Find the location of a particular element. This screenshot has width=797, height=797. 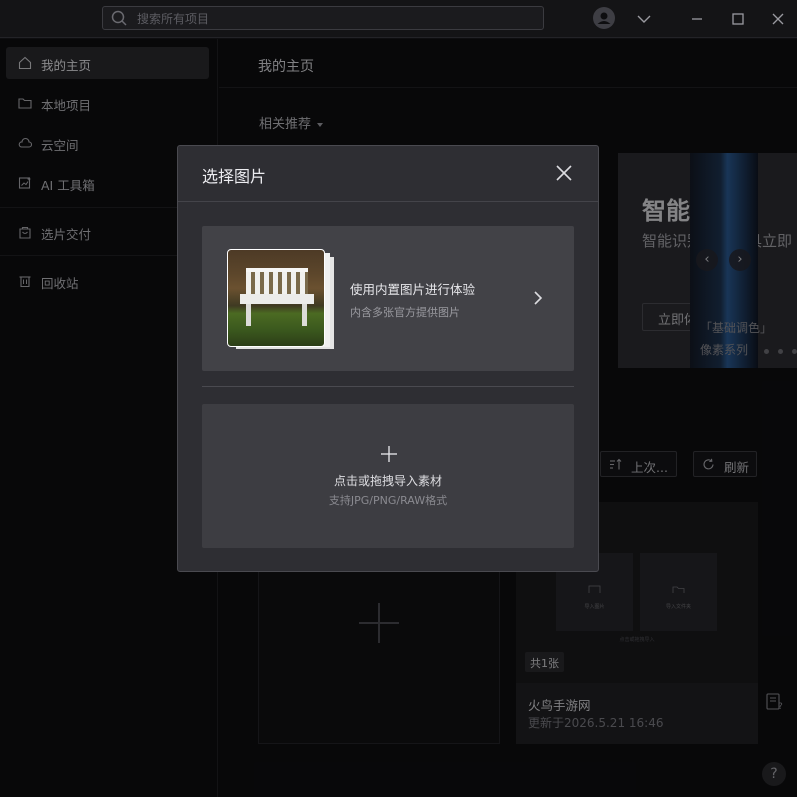

chevron-right-icon is located at coordinates (538, 298).